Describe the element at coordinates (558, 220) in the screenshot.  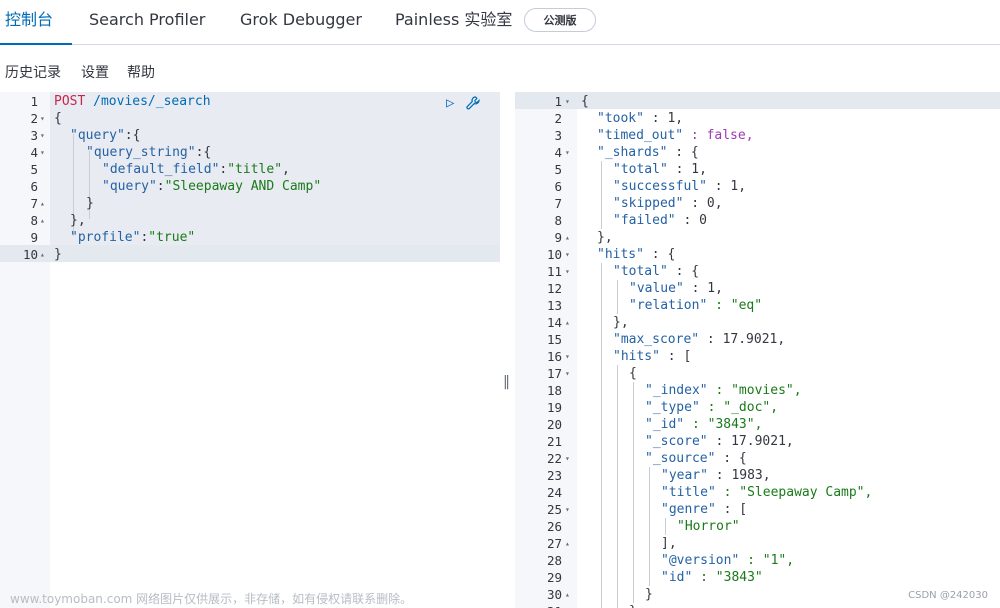
I see `line-number: 8` at that location.